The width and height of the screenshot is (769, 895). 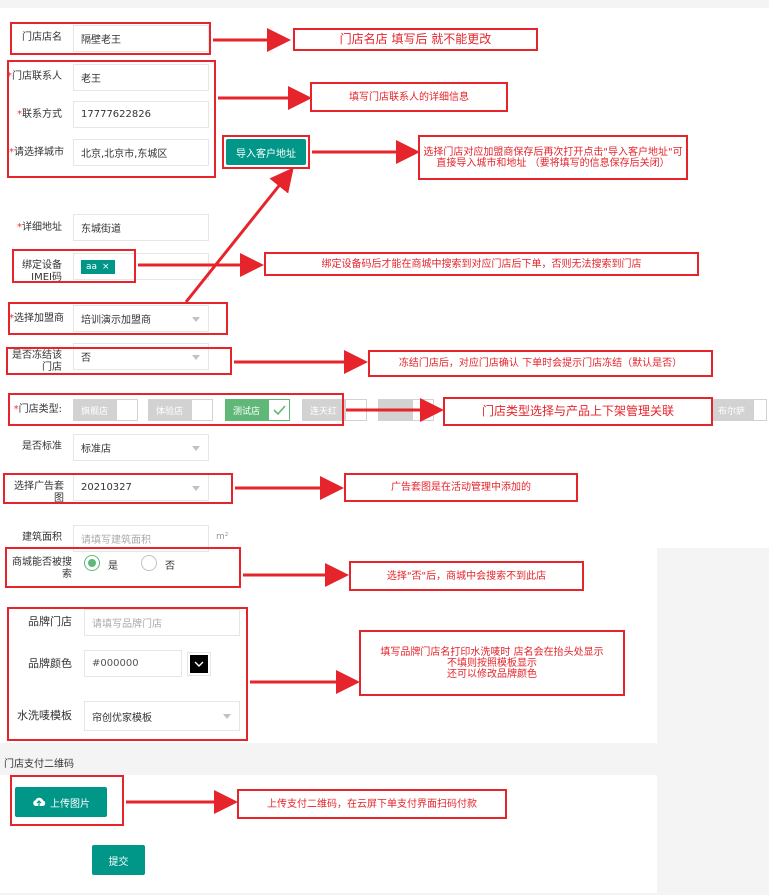 I want to click on store-type-label: 布尔萨, so click(x=732, y=410).